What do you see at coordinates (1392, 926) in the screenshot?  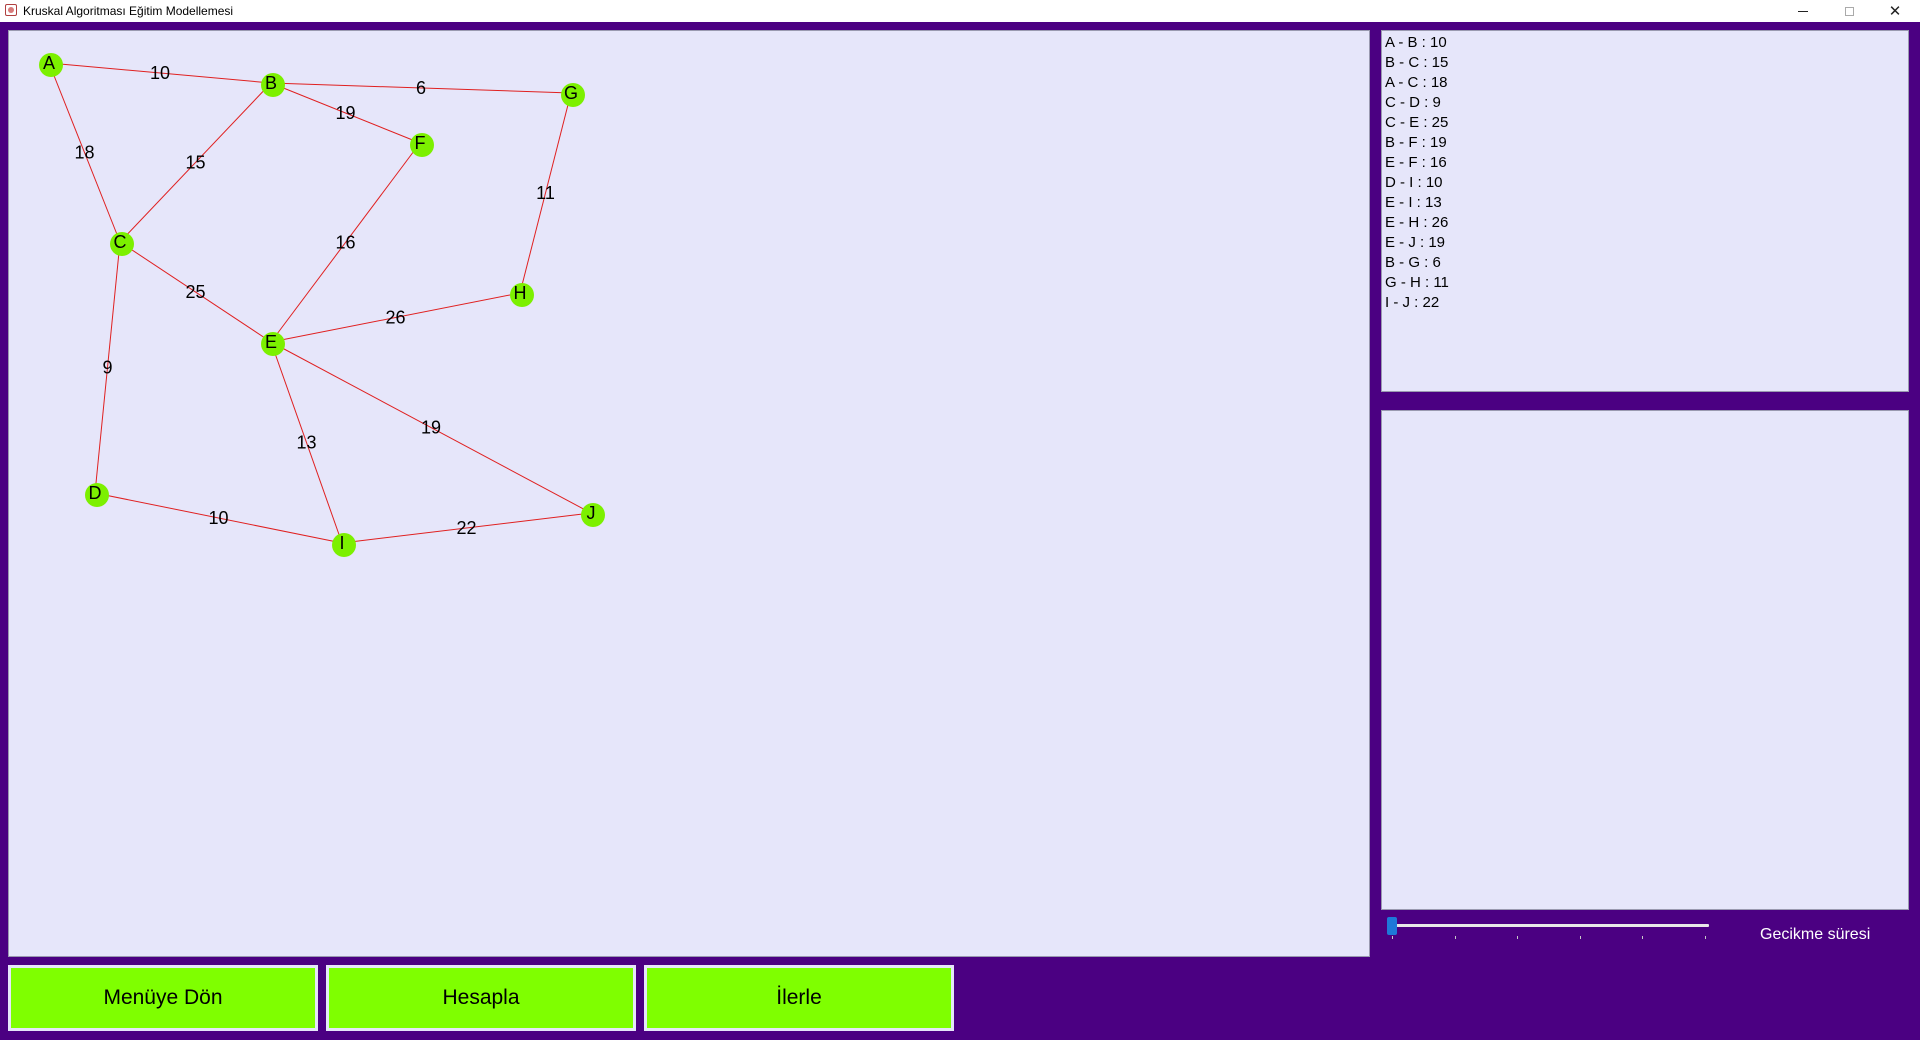 I see `slider-thumb` at bounding box center [1392, 926].